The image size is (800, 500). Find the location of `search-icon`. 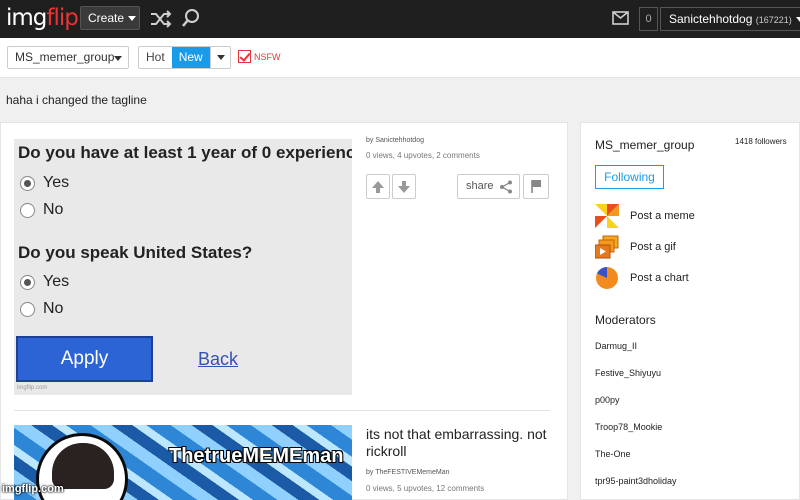

search-icon is located at coordinates (191, 19).